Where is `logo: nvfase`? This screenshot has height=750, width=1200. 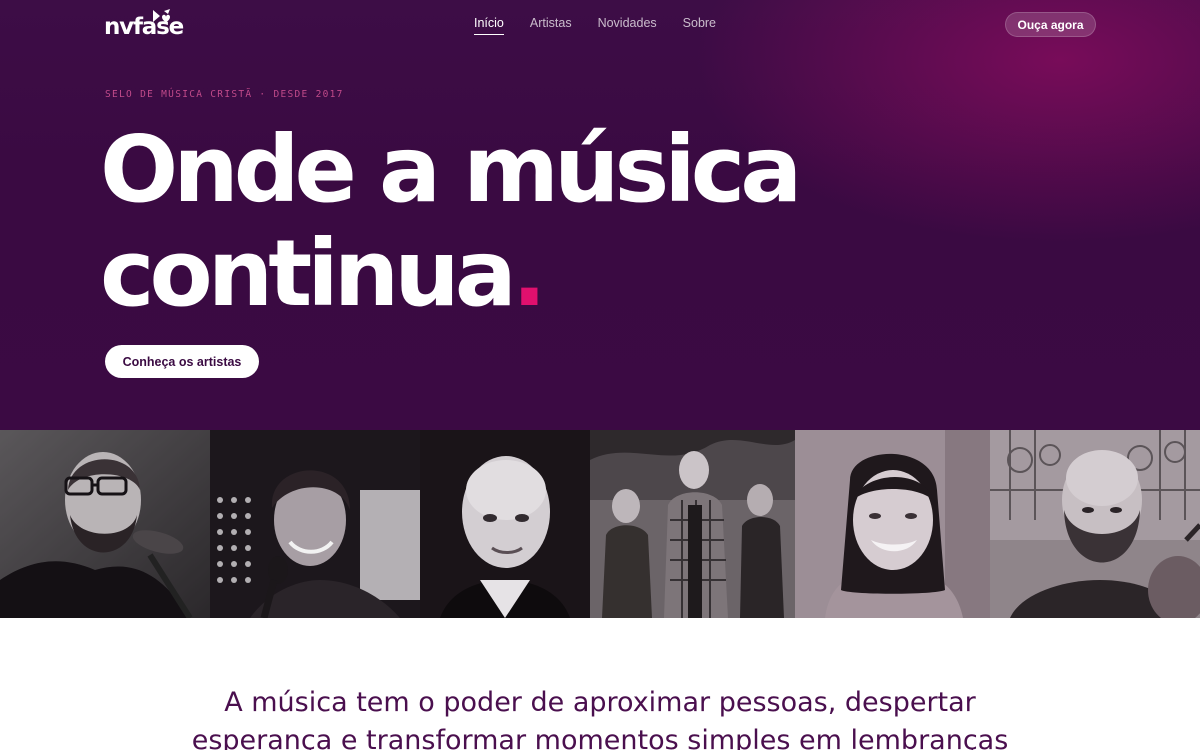 logo: nvfase is located at coordinates (144, 26).